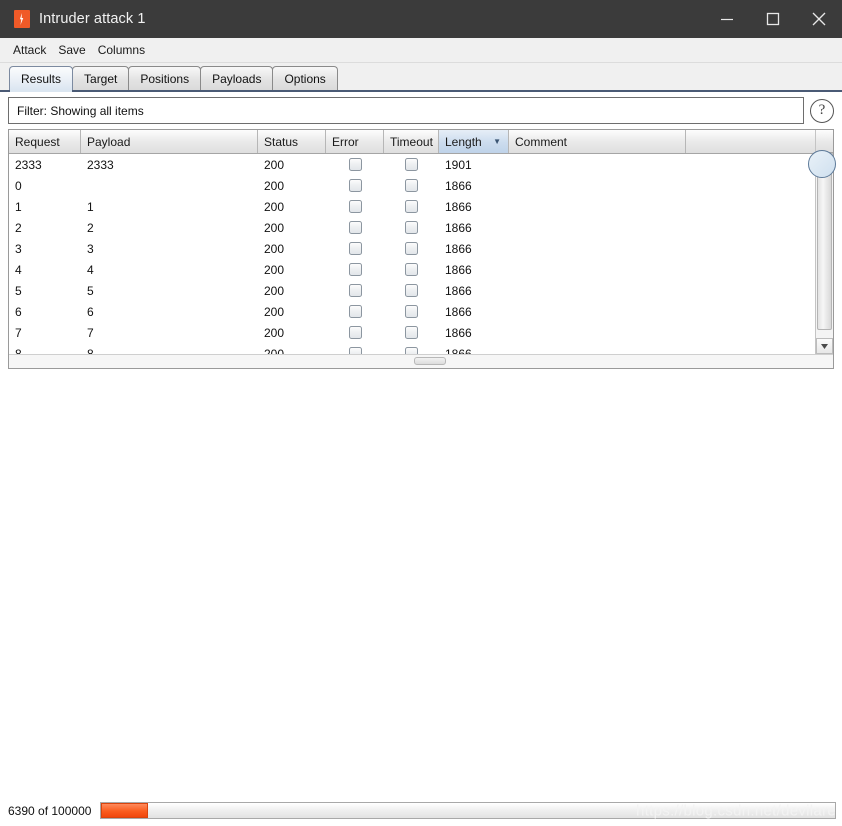  What do you see at coordinates (29, 50) in the screenshot?
I see `menu-item-attack: Attack` at bounding box center [29, 50].